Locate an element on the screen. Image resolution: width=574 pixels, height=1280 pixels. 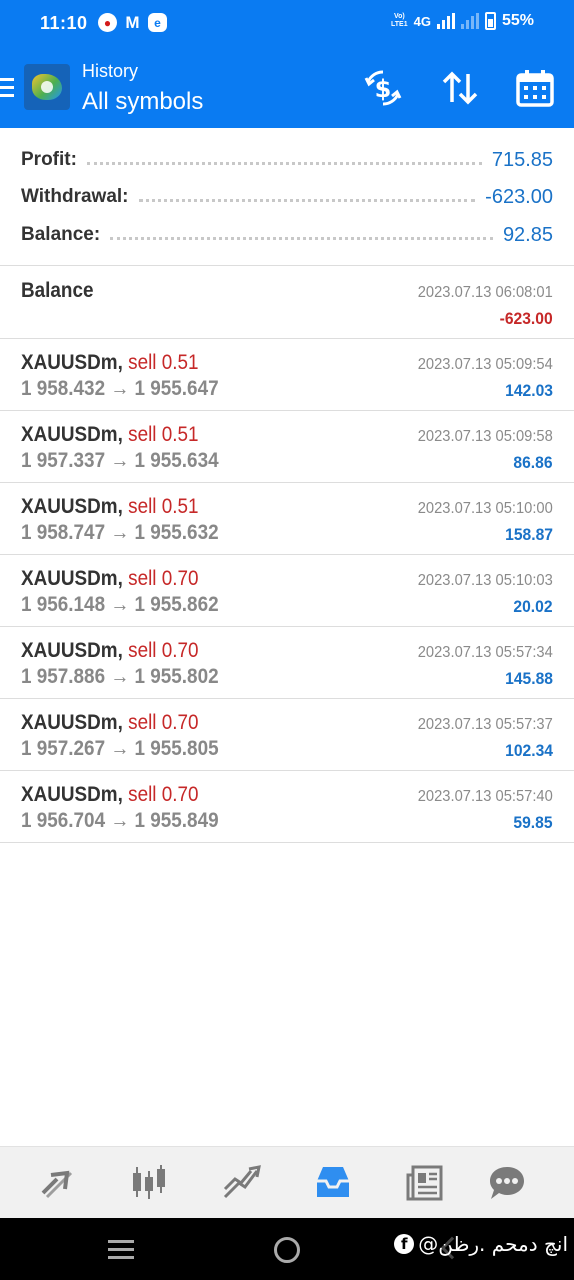
balance-row: Balance: 92.85 is located at coordinates (287, 235).